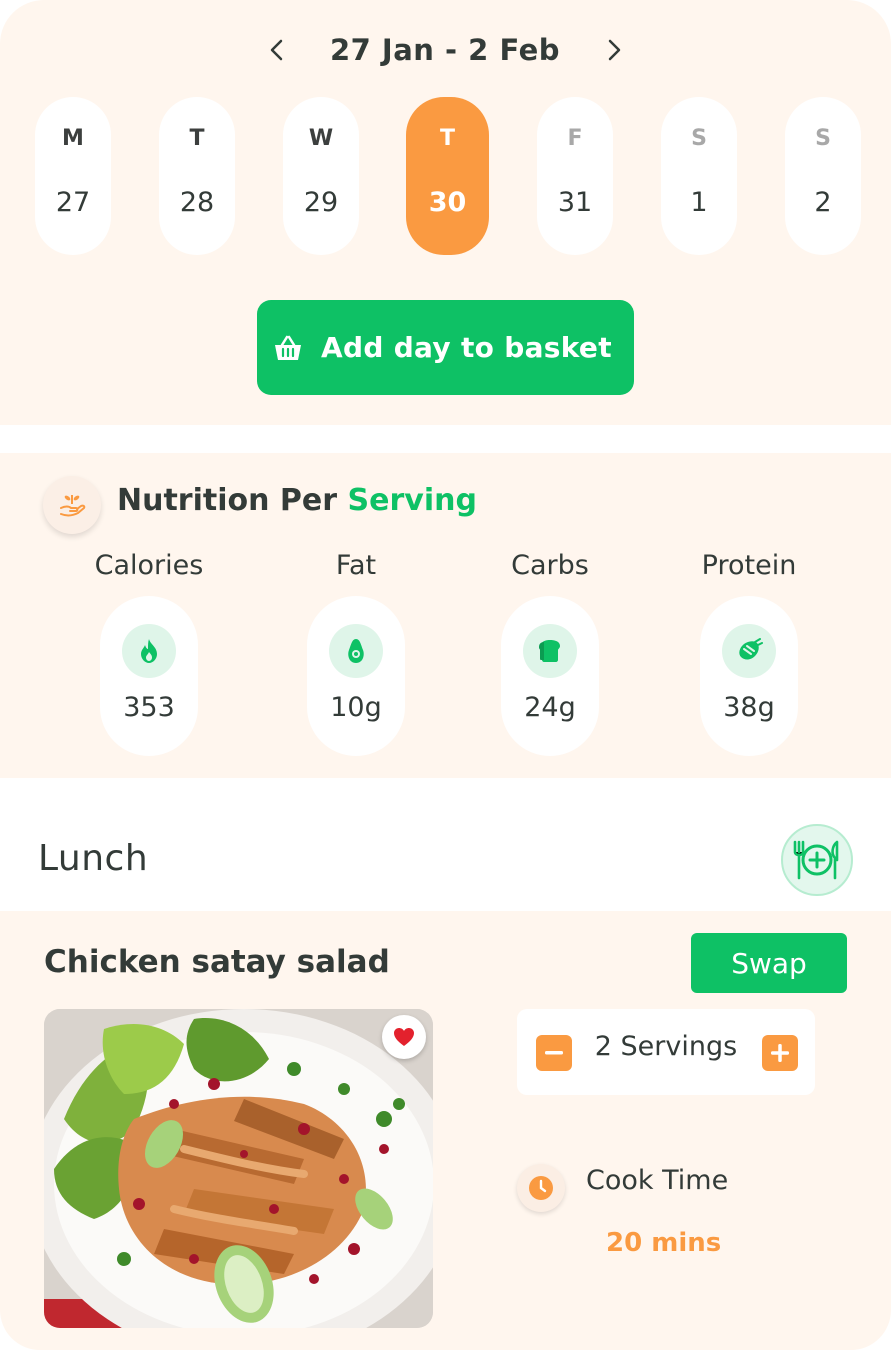 The image size is (891, 1350). I want to click on day-number: 28, so click(197, 202).